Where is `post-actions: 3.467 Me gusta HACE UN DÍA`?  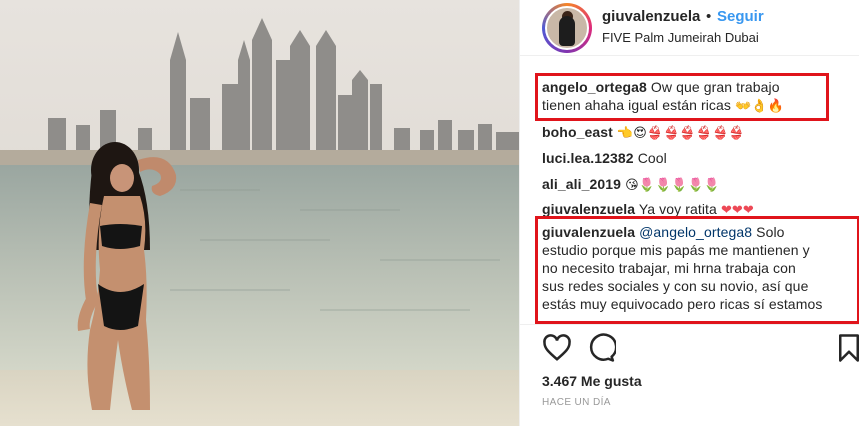 post-actions: 3.467 Me gusta HACE UN DÍA is located at coordinates (689, 375).